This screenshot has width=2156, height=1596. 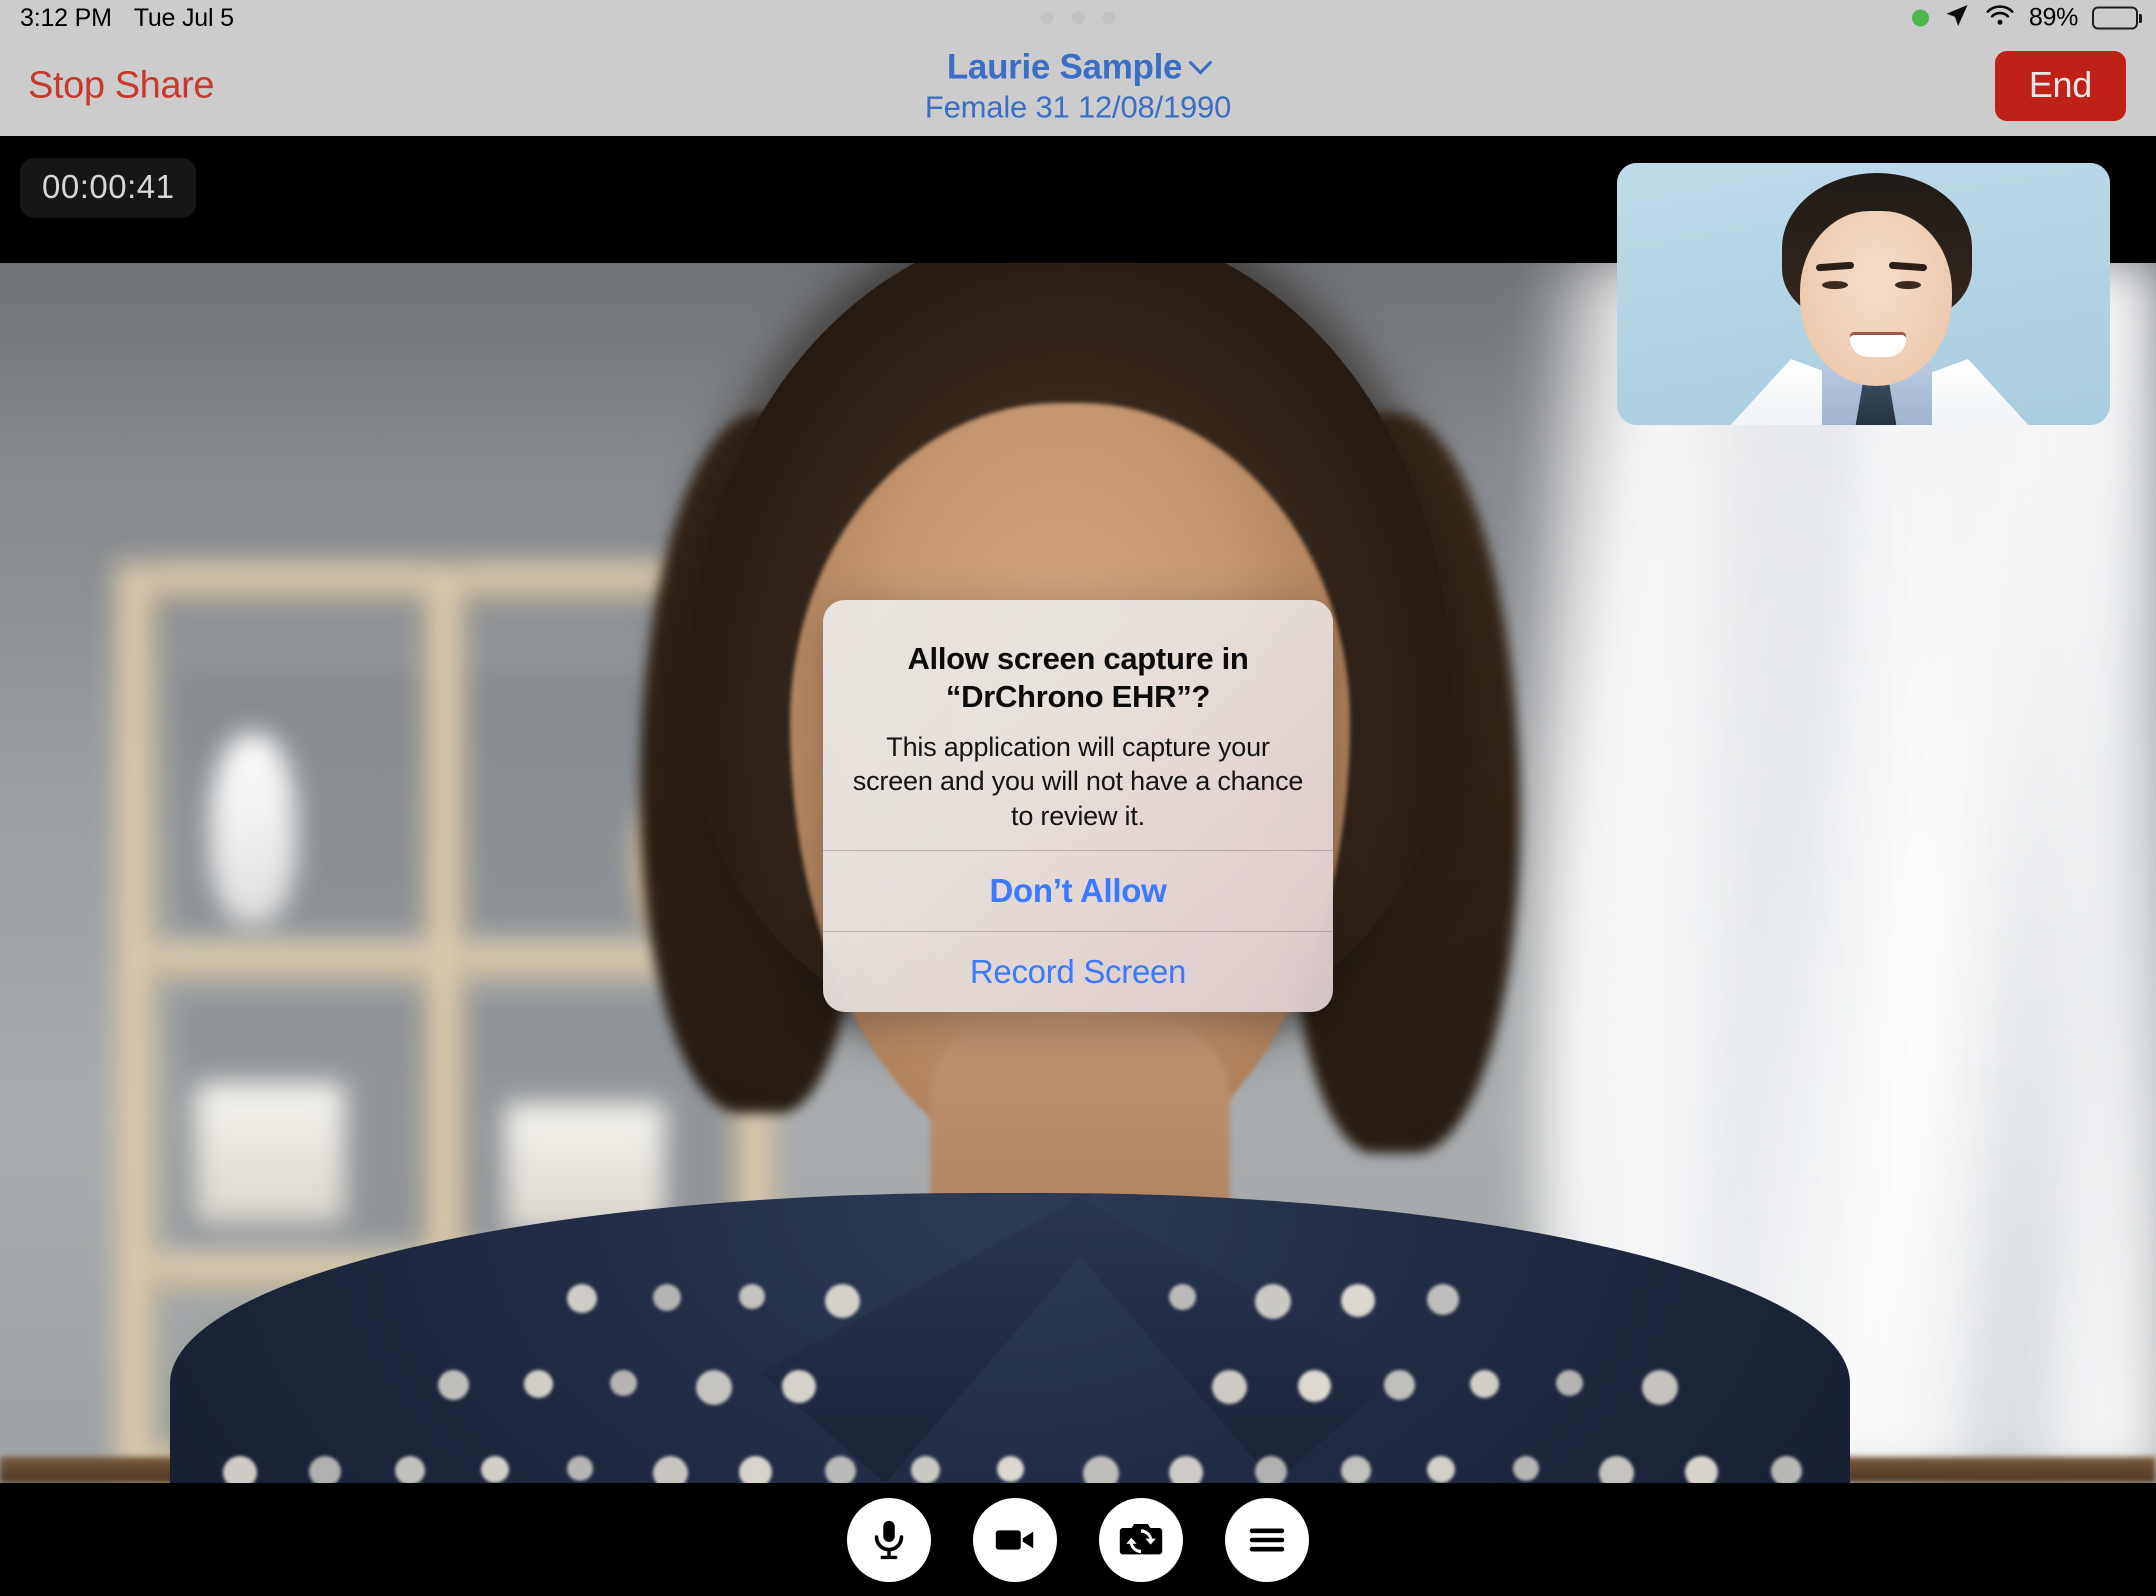 What do you see at coordinates (1920, 18) in the screenshot?
I see `recording-dot-icon` at bounding box center [1920, 18].